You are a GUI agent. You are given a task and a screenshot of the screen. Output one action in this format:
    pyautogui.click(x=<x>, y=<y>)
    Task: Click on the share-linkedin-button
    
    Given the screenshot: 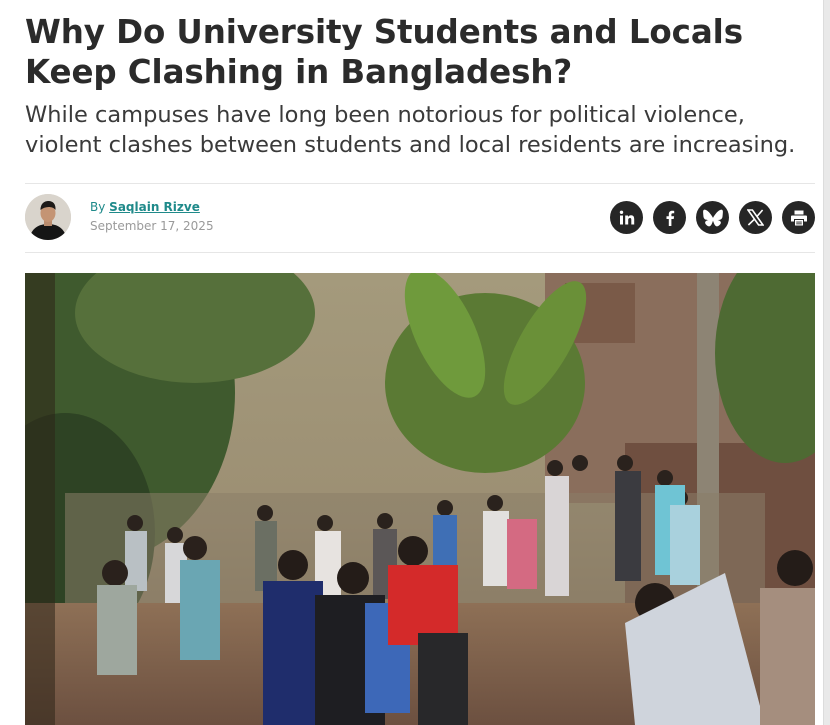 What is the action you would take?
    pyautogui.click(x=626, y=217)
    